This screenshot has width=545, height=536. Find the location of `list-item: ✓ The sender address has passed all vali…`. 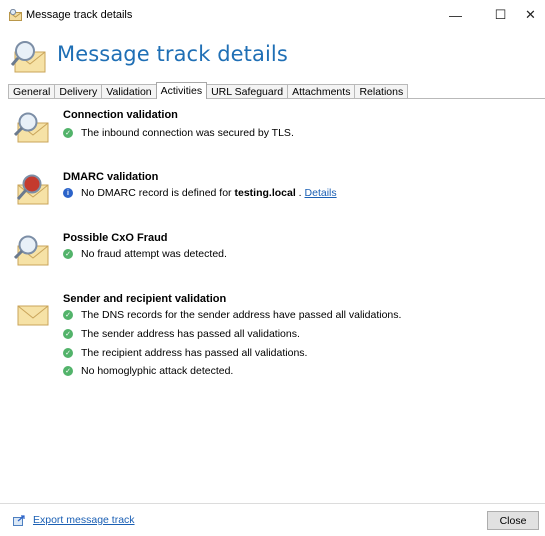

list-item: ✓ The sender address has passed all vali… is located at coordinates (181, 334).